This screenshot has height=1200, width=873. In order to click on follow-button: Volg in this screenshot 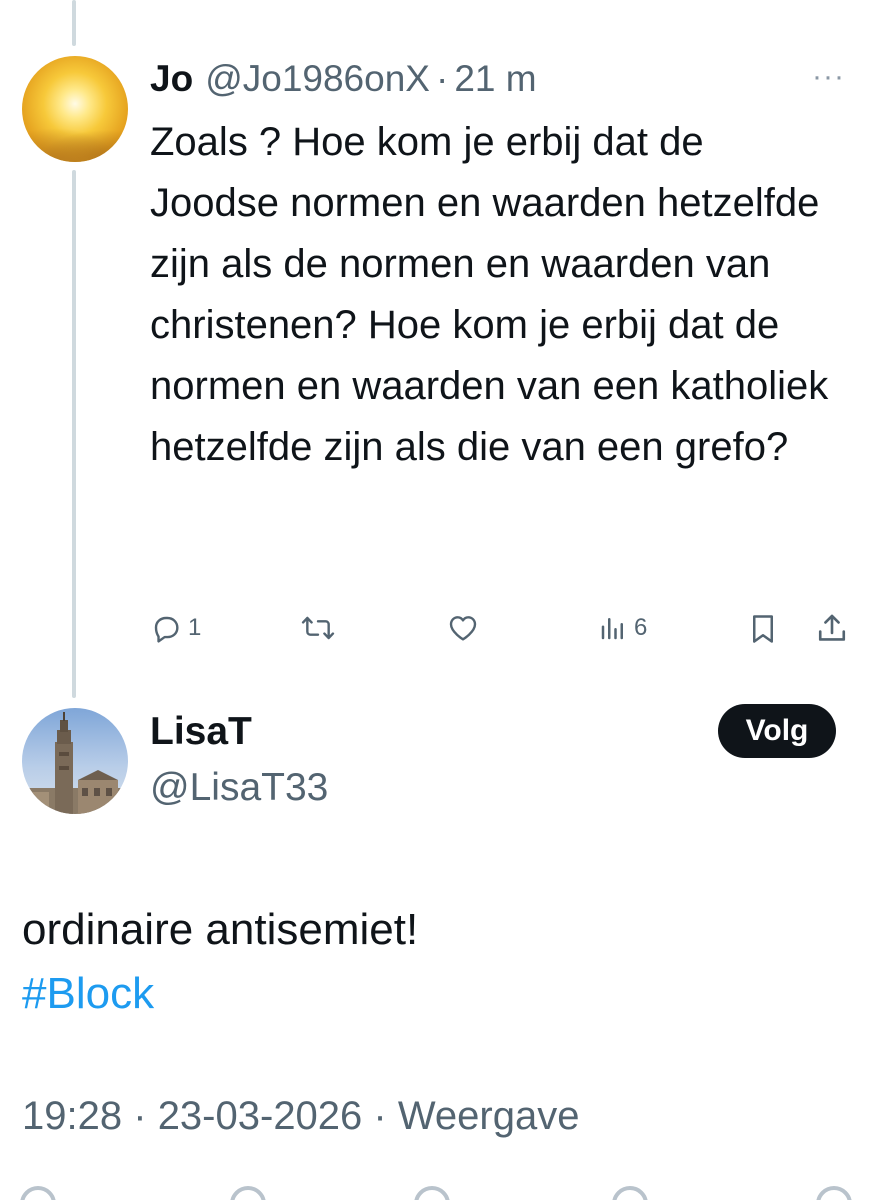, I will do `click(777, 731)`.